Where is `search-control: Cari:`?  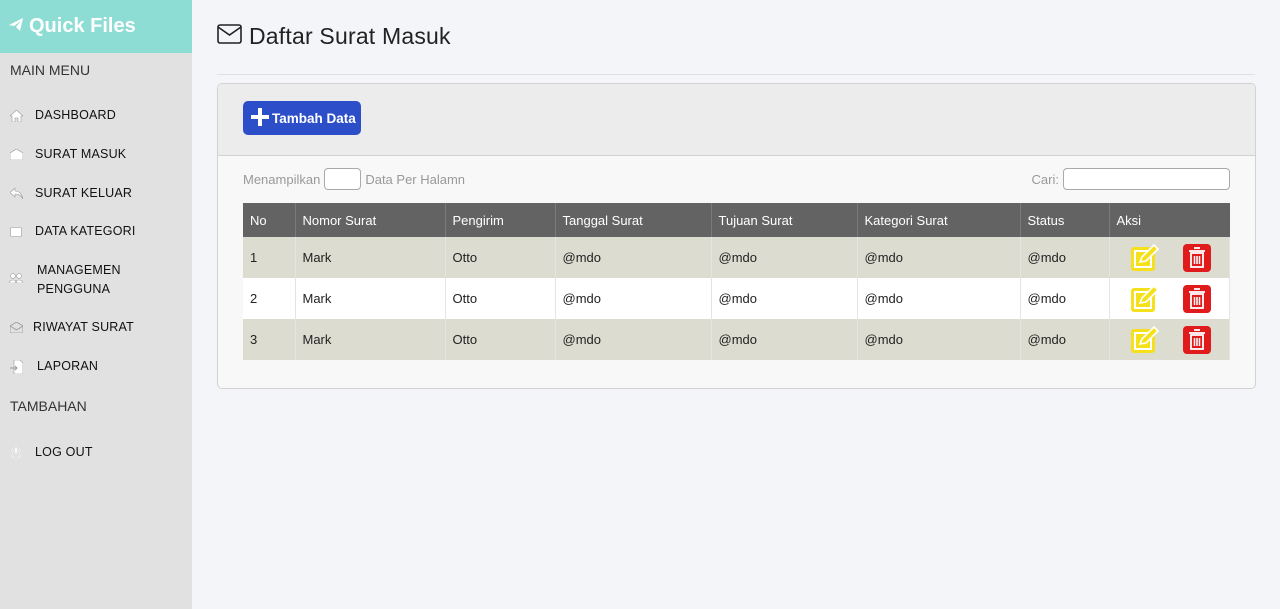 search-control: Cari: is located at coordinates (1131, 179).